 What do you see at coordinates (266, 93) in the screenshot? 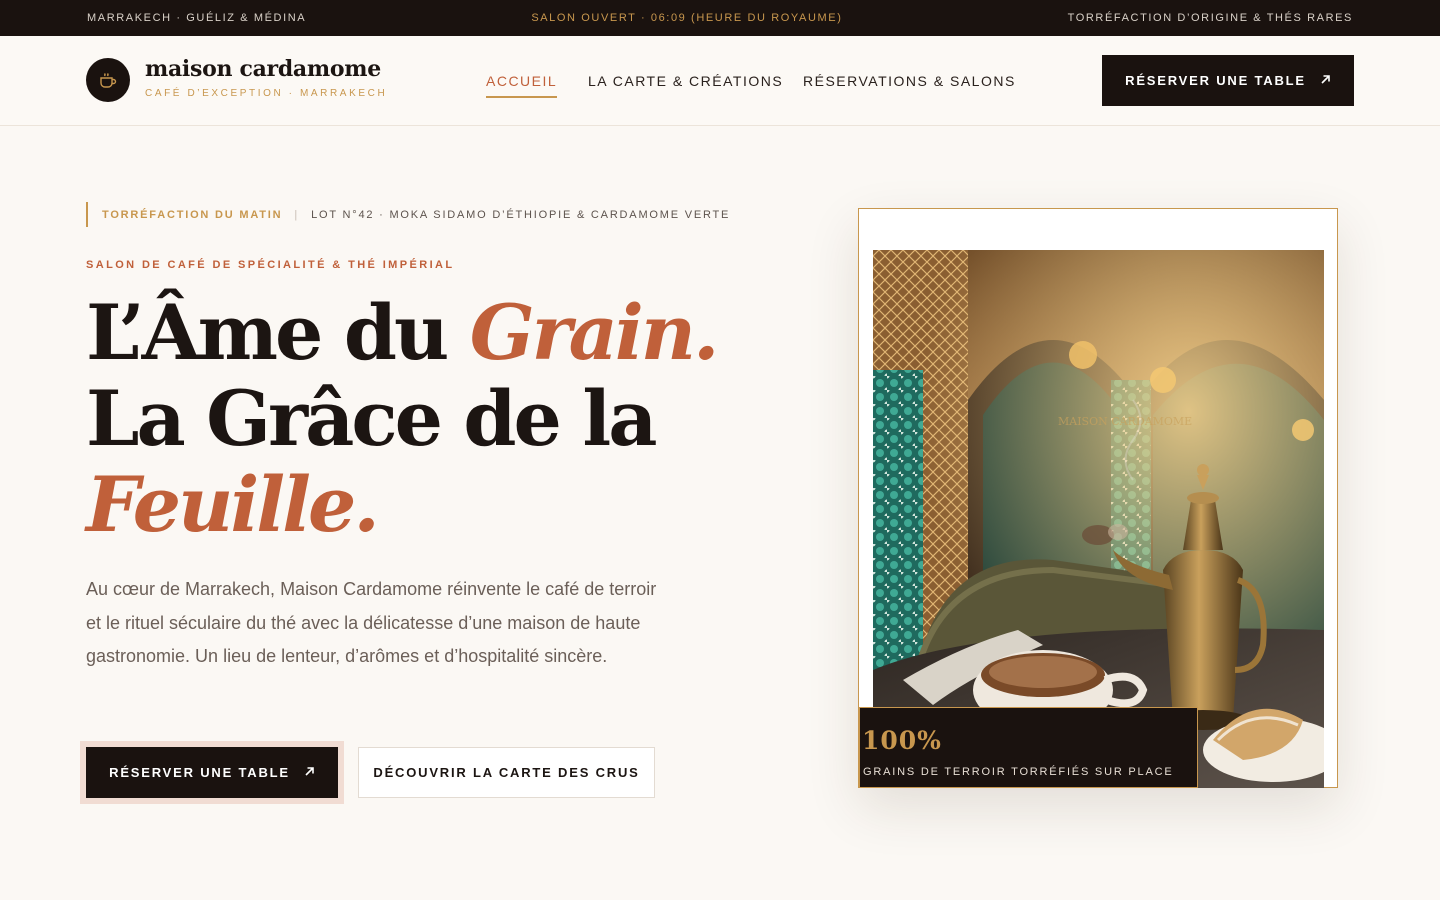
I see `brand-tagline: Café d’exception · Marrakech` at bounding box center [266, 93].